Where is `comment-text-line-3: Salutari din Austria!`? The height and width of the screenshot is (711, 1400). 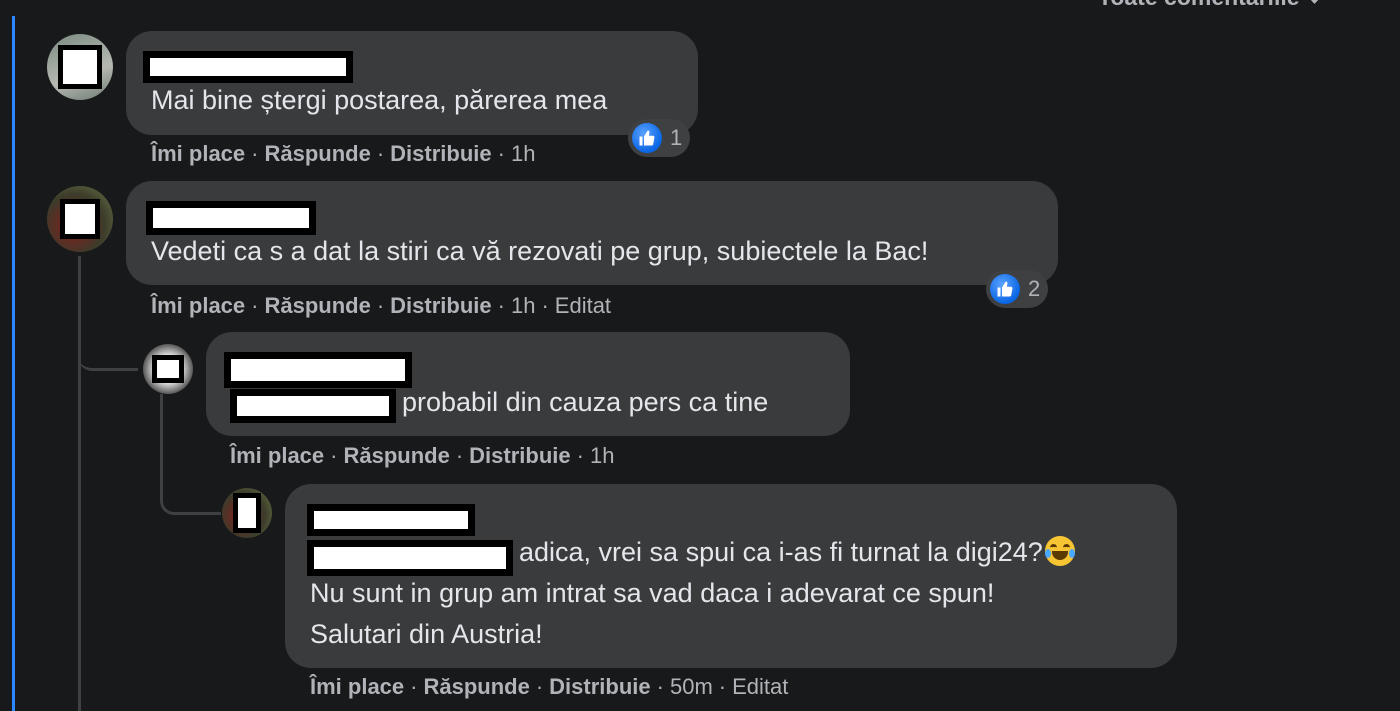
comment-text-line-3: Salutari din Austria! is located at coordinates (426, 634).